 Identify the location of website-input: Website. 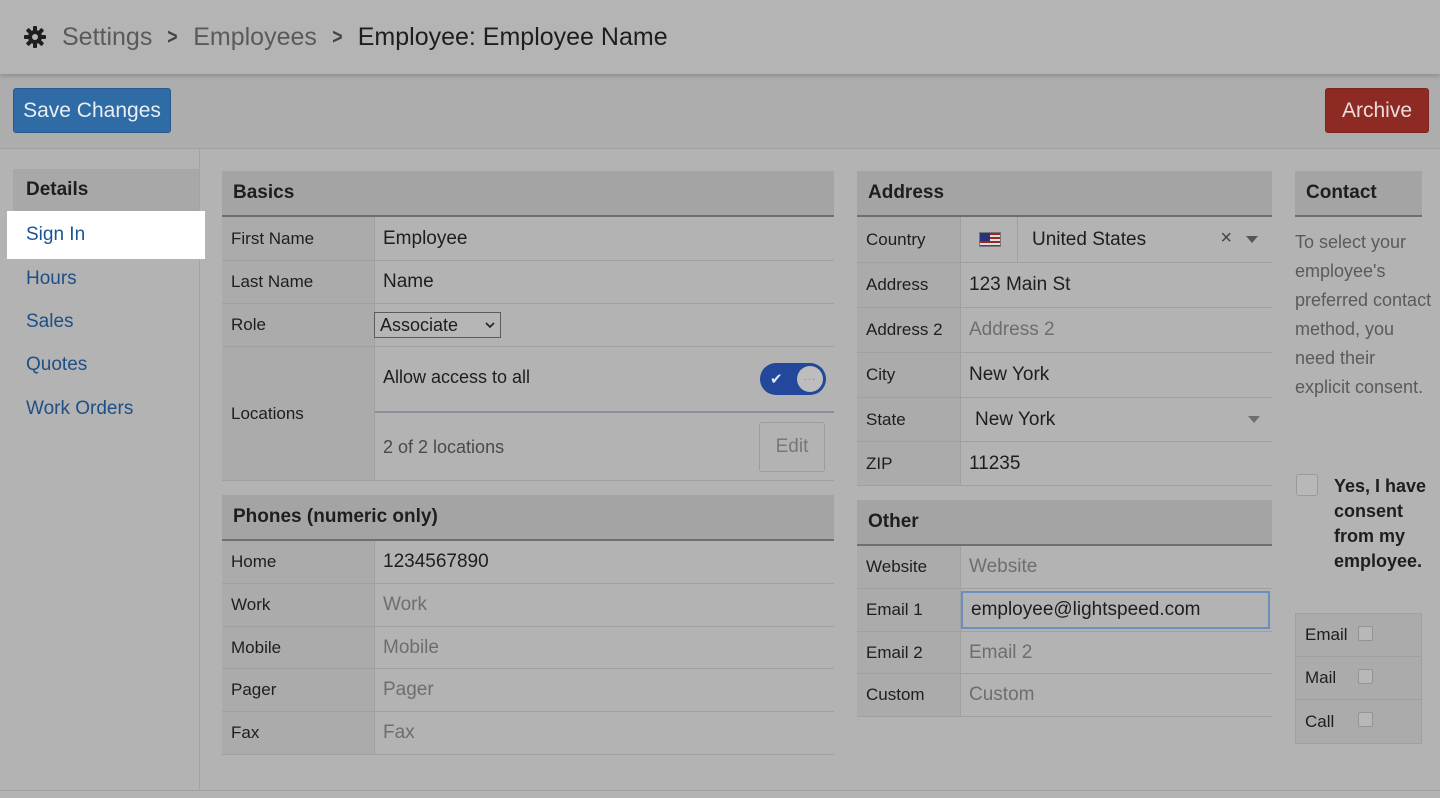
(1116, 567).